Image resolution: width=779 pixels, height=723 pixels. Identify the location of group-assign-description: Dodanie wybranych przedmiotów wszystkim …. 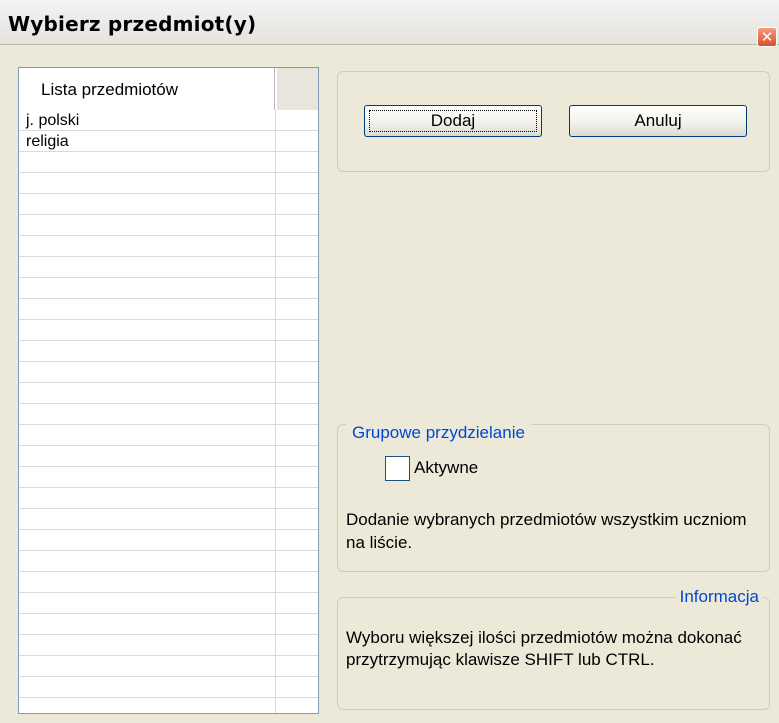
(546, 531).